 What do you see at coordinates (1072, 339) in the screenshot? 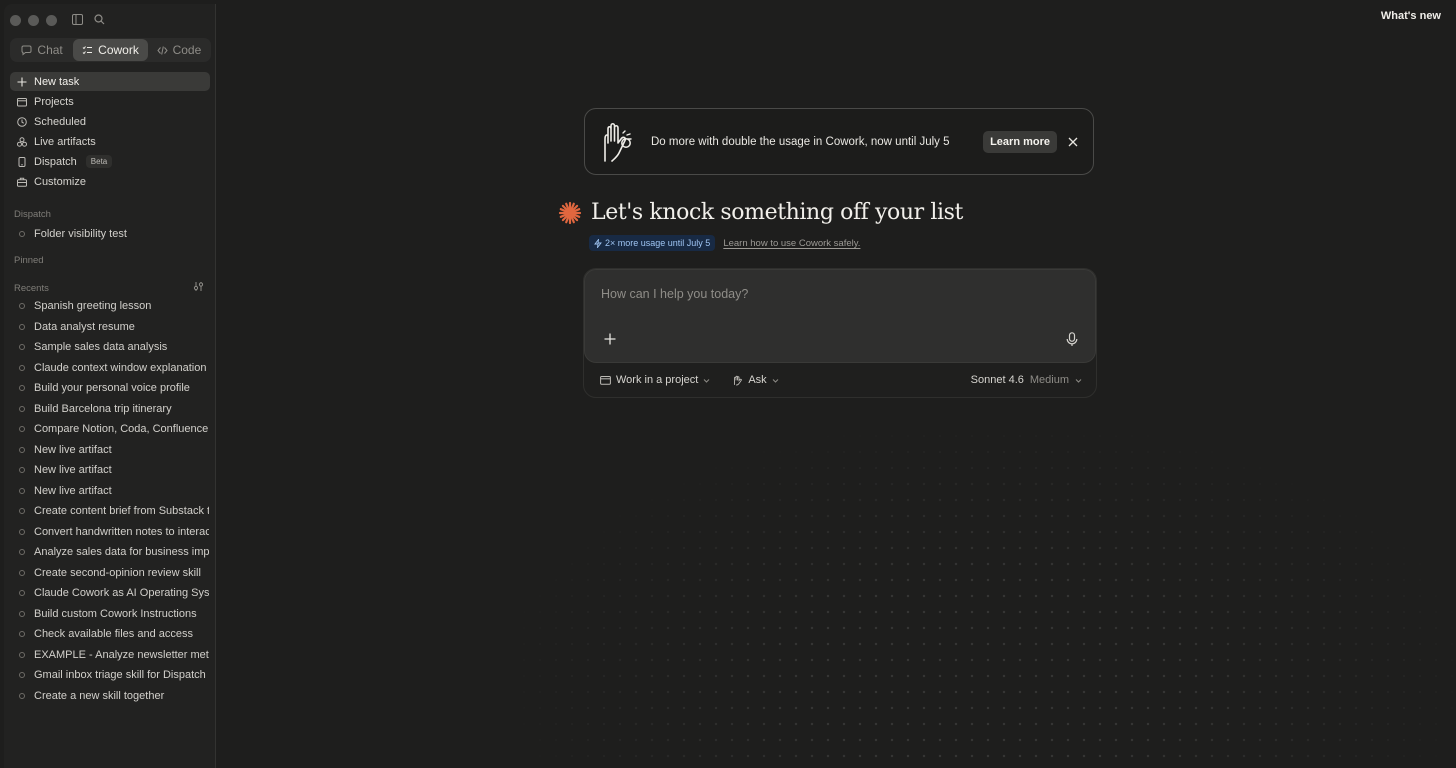
I see `microphone-icon` at bounding box center [1072, 339].